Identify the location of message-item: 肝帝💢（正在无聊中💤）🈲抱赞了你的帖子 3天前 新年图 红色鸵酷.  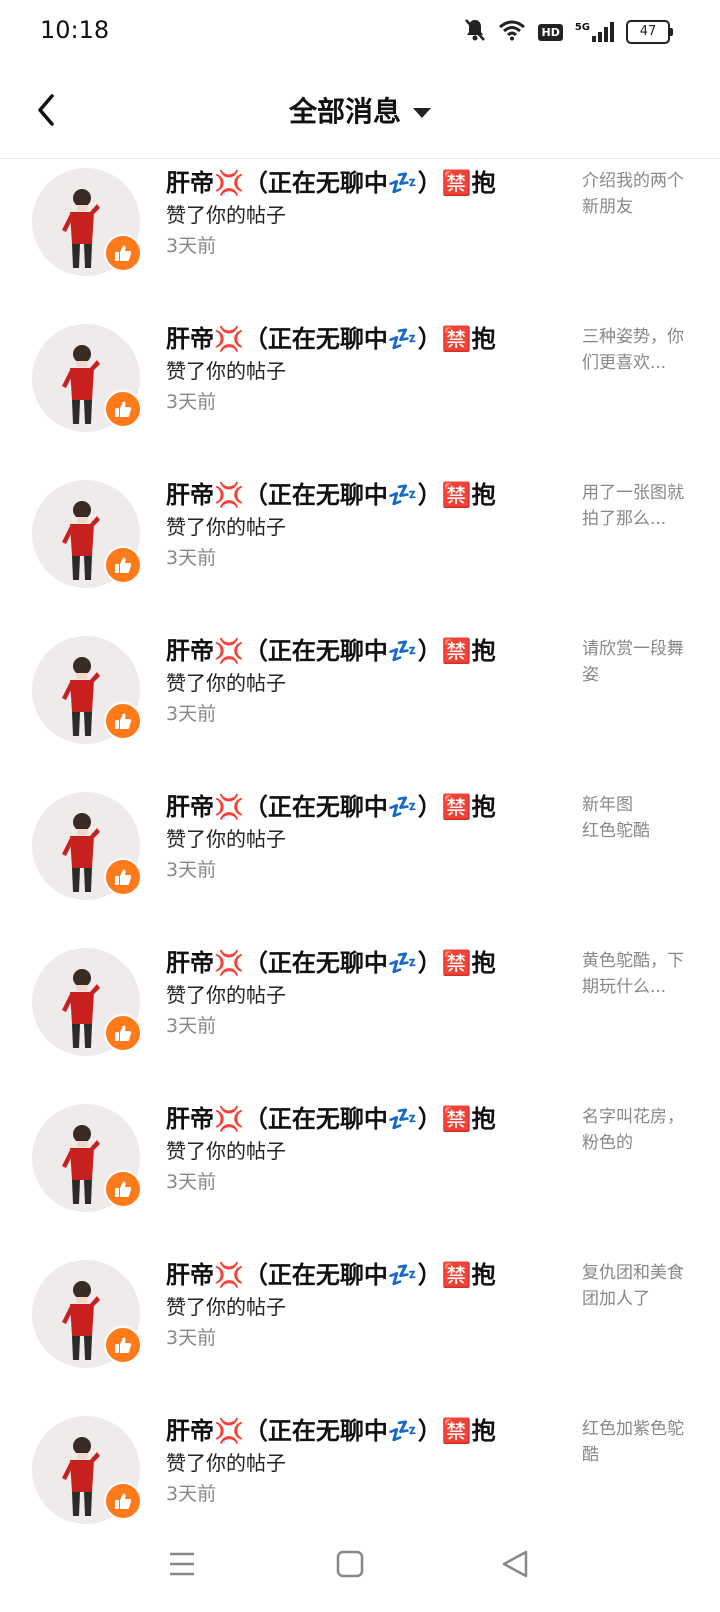
(360, 862).